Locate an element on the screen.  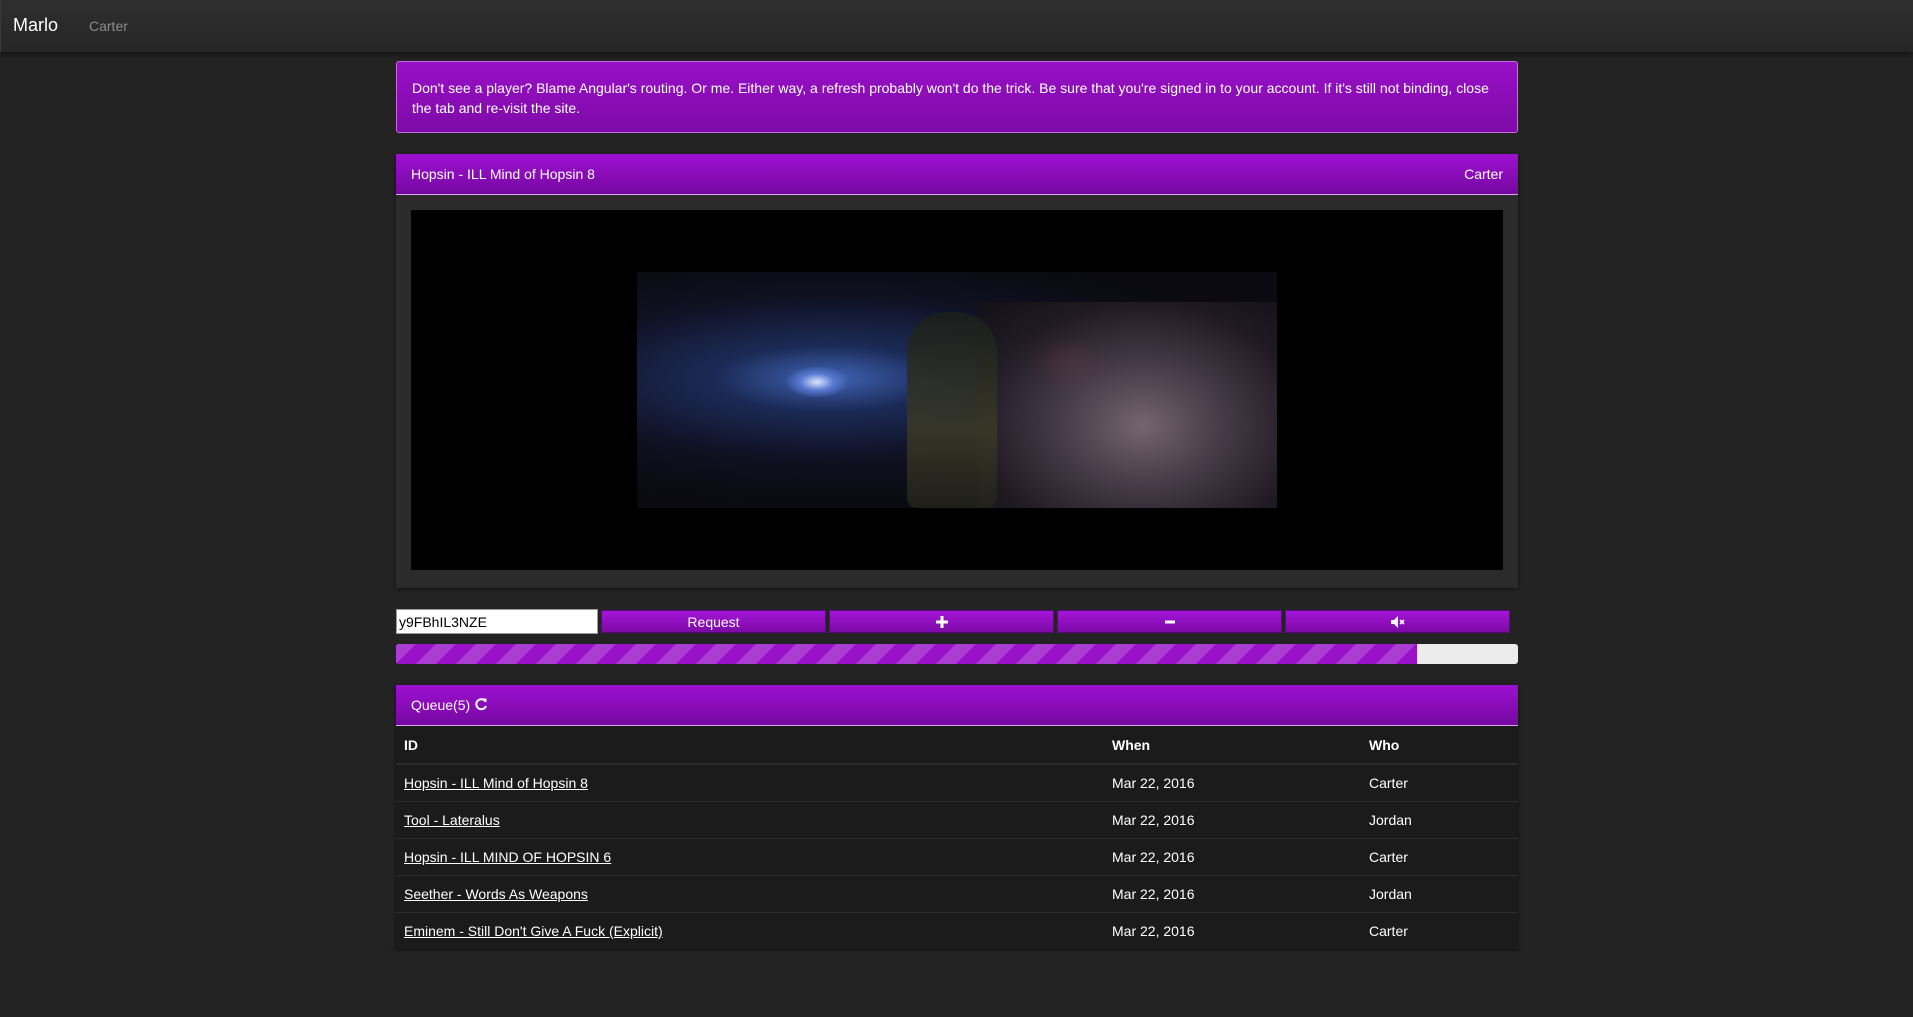
queue-panel-heading: Queue(5) is located at coordinates (957, 705).